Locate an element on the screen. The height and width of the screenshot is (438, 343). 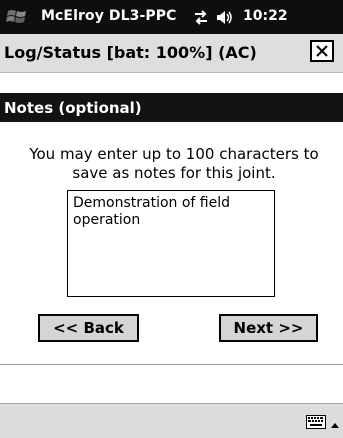
menu-bar is located at coordinates (171, 420).